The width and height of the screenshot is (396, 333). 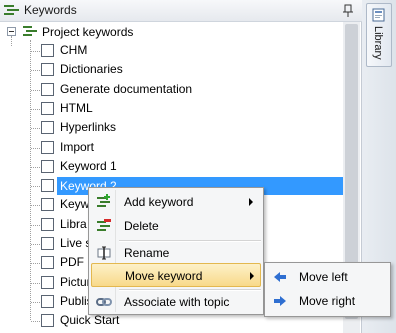 I want to click on menu-item-delete: Delete, so click(x=176, y=226).